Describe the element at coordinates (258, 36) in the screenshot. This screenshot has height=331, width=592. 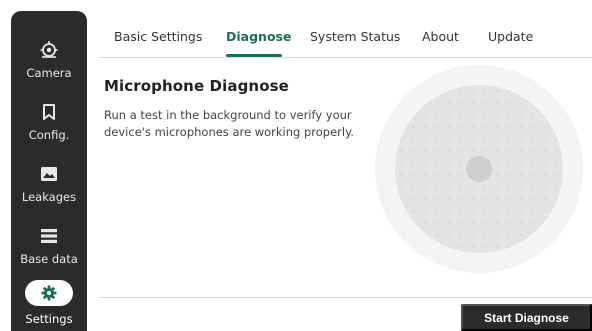
I see `tab-diagnose: Diagnose` at that location.